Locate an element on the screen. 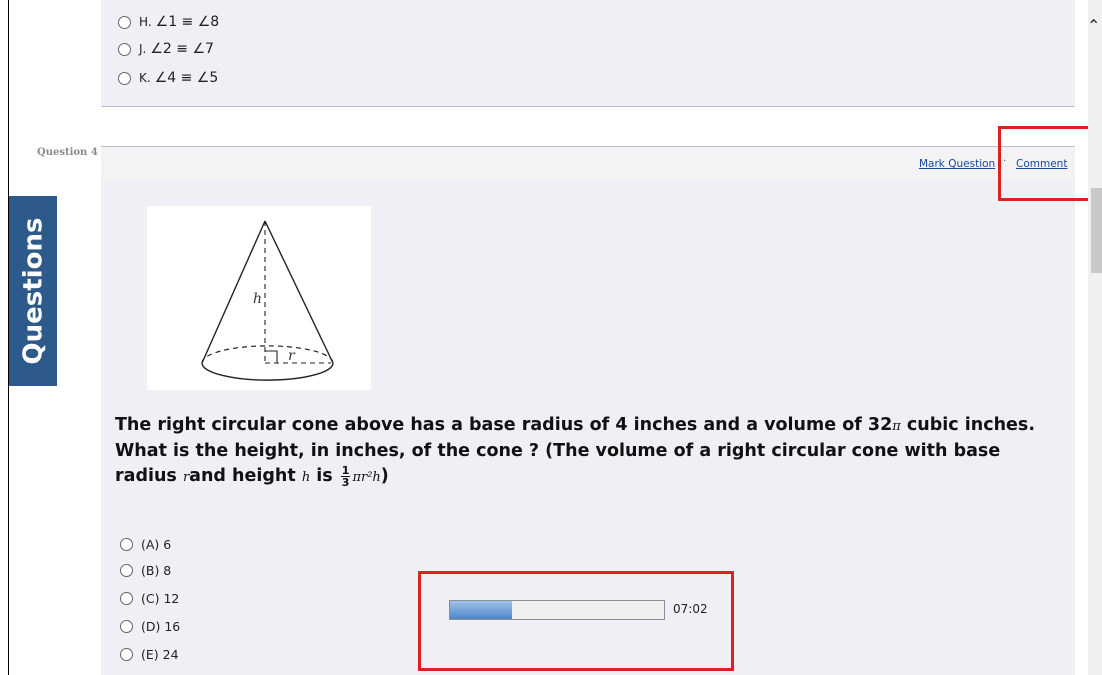 The height and width of the screenshot is (675, 1102). option-letter: K. is located at coordinates (145, 78).